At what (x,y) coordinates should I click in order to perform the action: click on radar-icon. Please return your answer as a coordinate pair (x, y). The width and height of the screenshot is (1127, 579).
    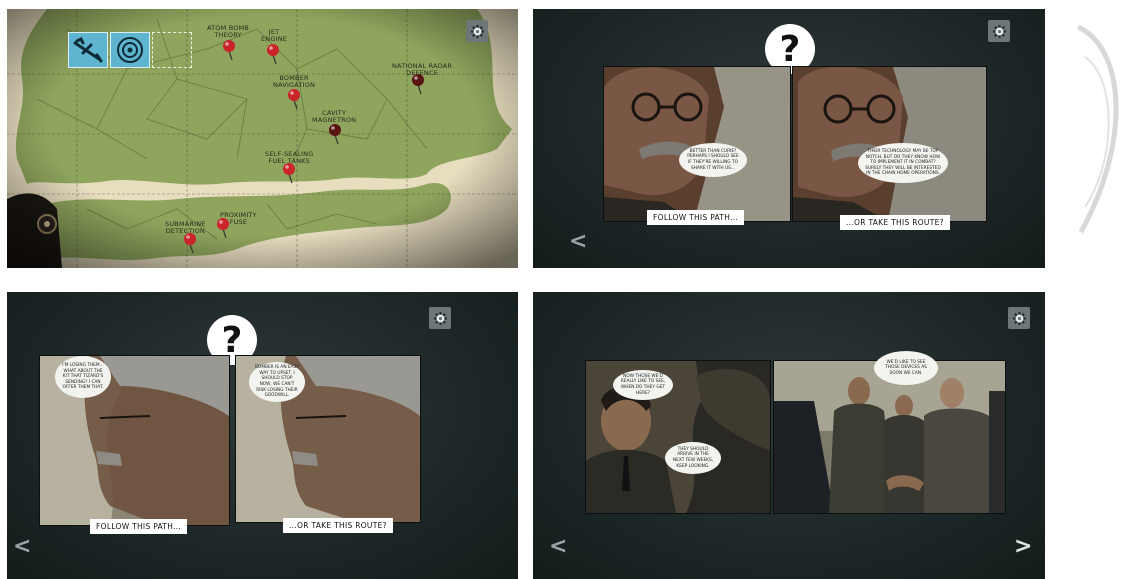
    Looking at the image, I should click on (130, 50).